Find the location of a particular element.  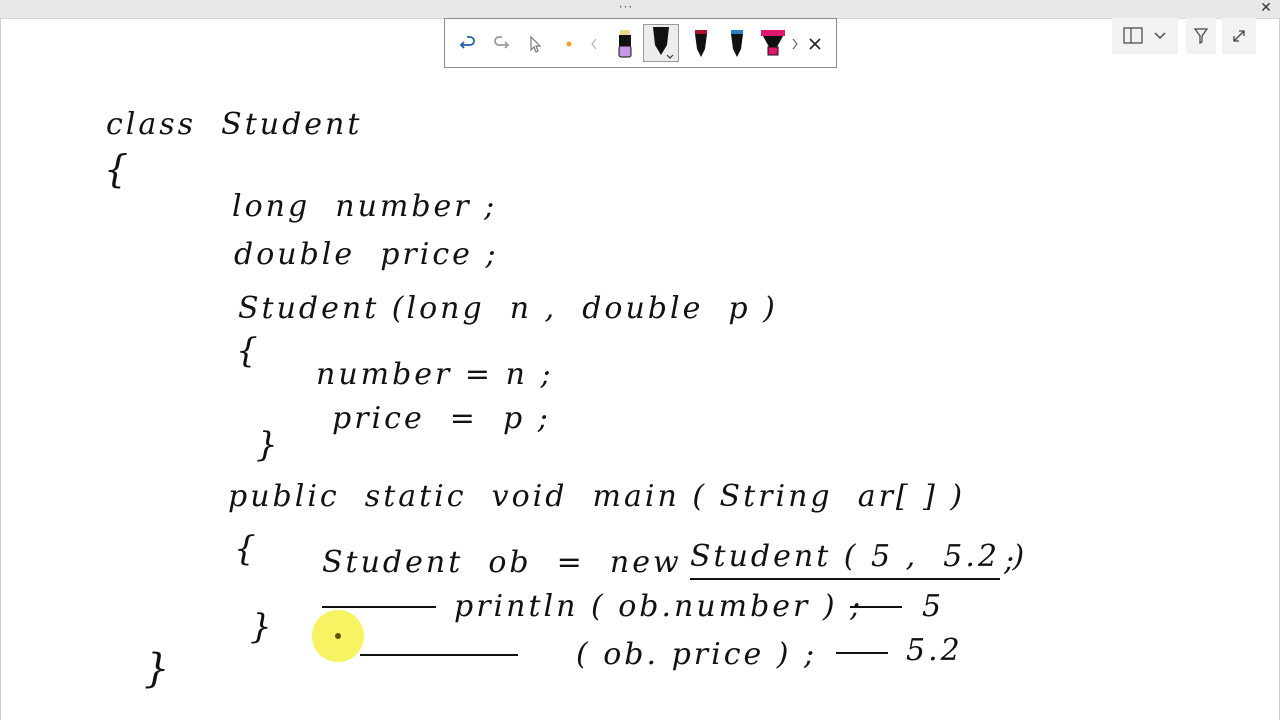

expand-icon is located at coordinates (1239, 36).